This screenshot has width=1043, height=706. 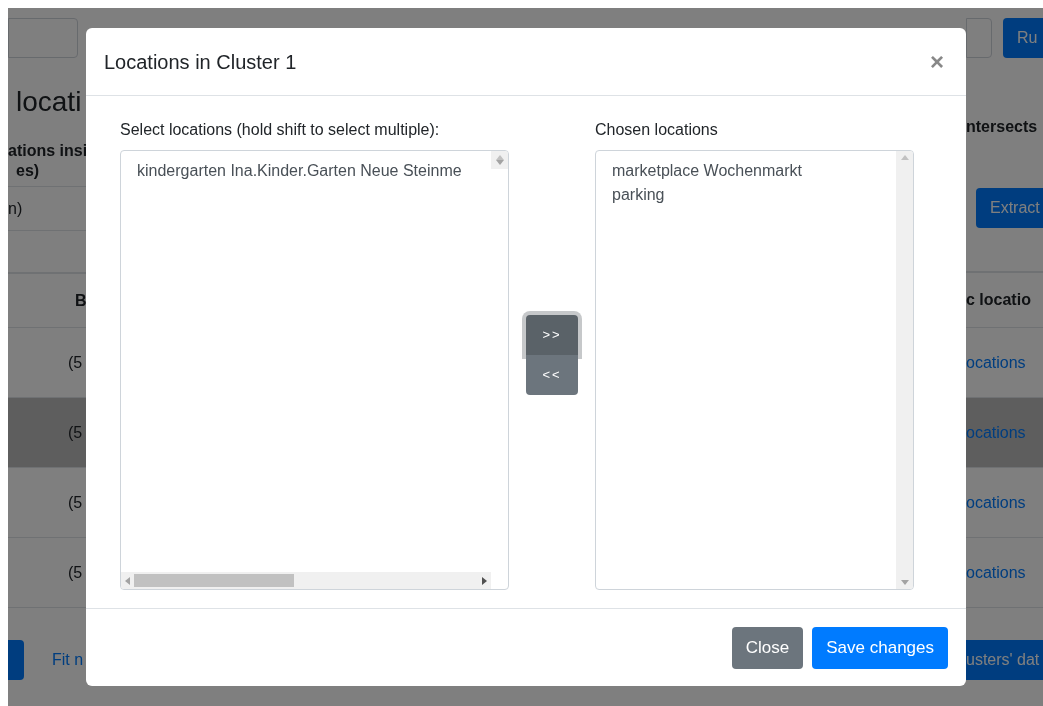 What do you see at coordinates (1004, 660) in the screenshot?
I see `clusters-data-button: usters' dat` at bounding box center [1004, 660].